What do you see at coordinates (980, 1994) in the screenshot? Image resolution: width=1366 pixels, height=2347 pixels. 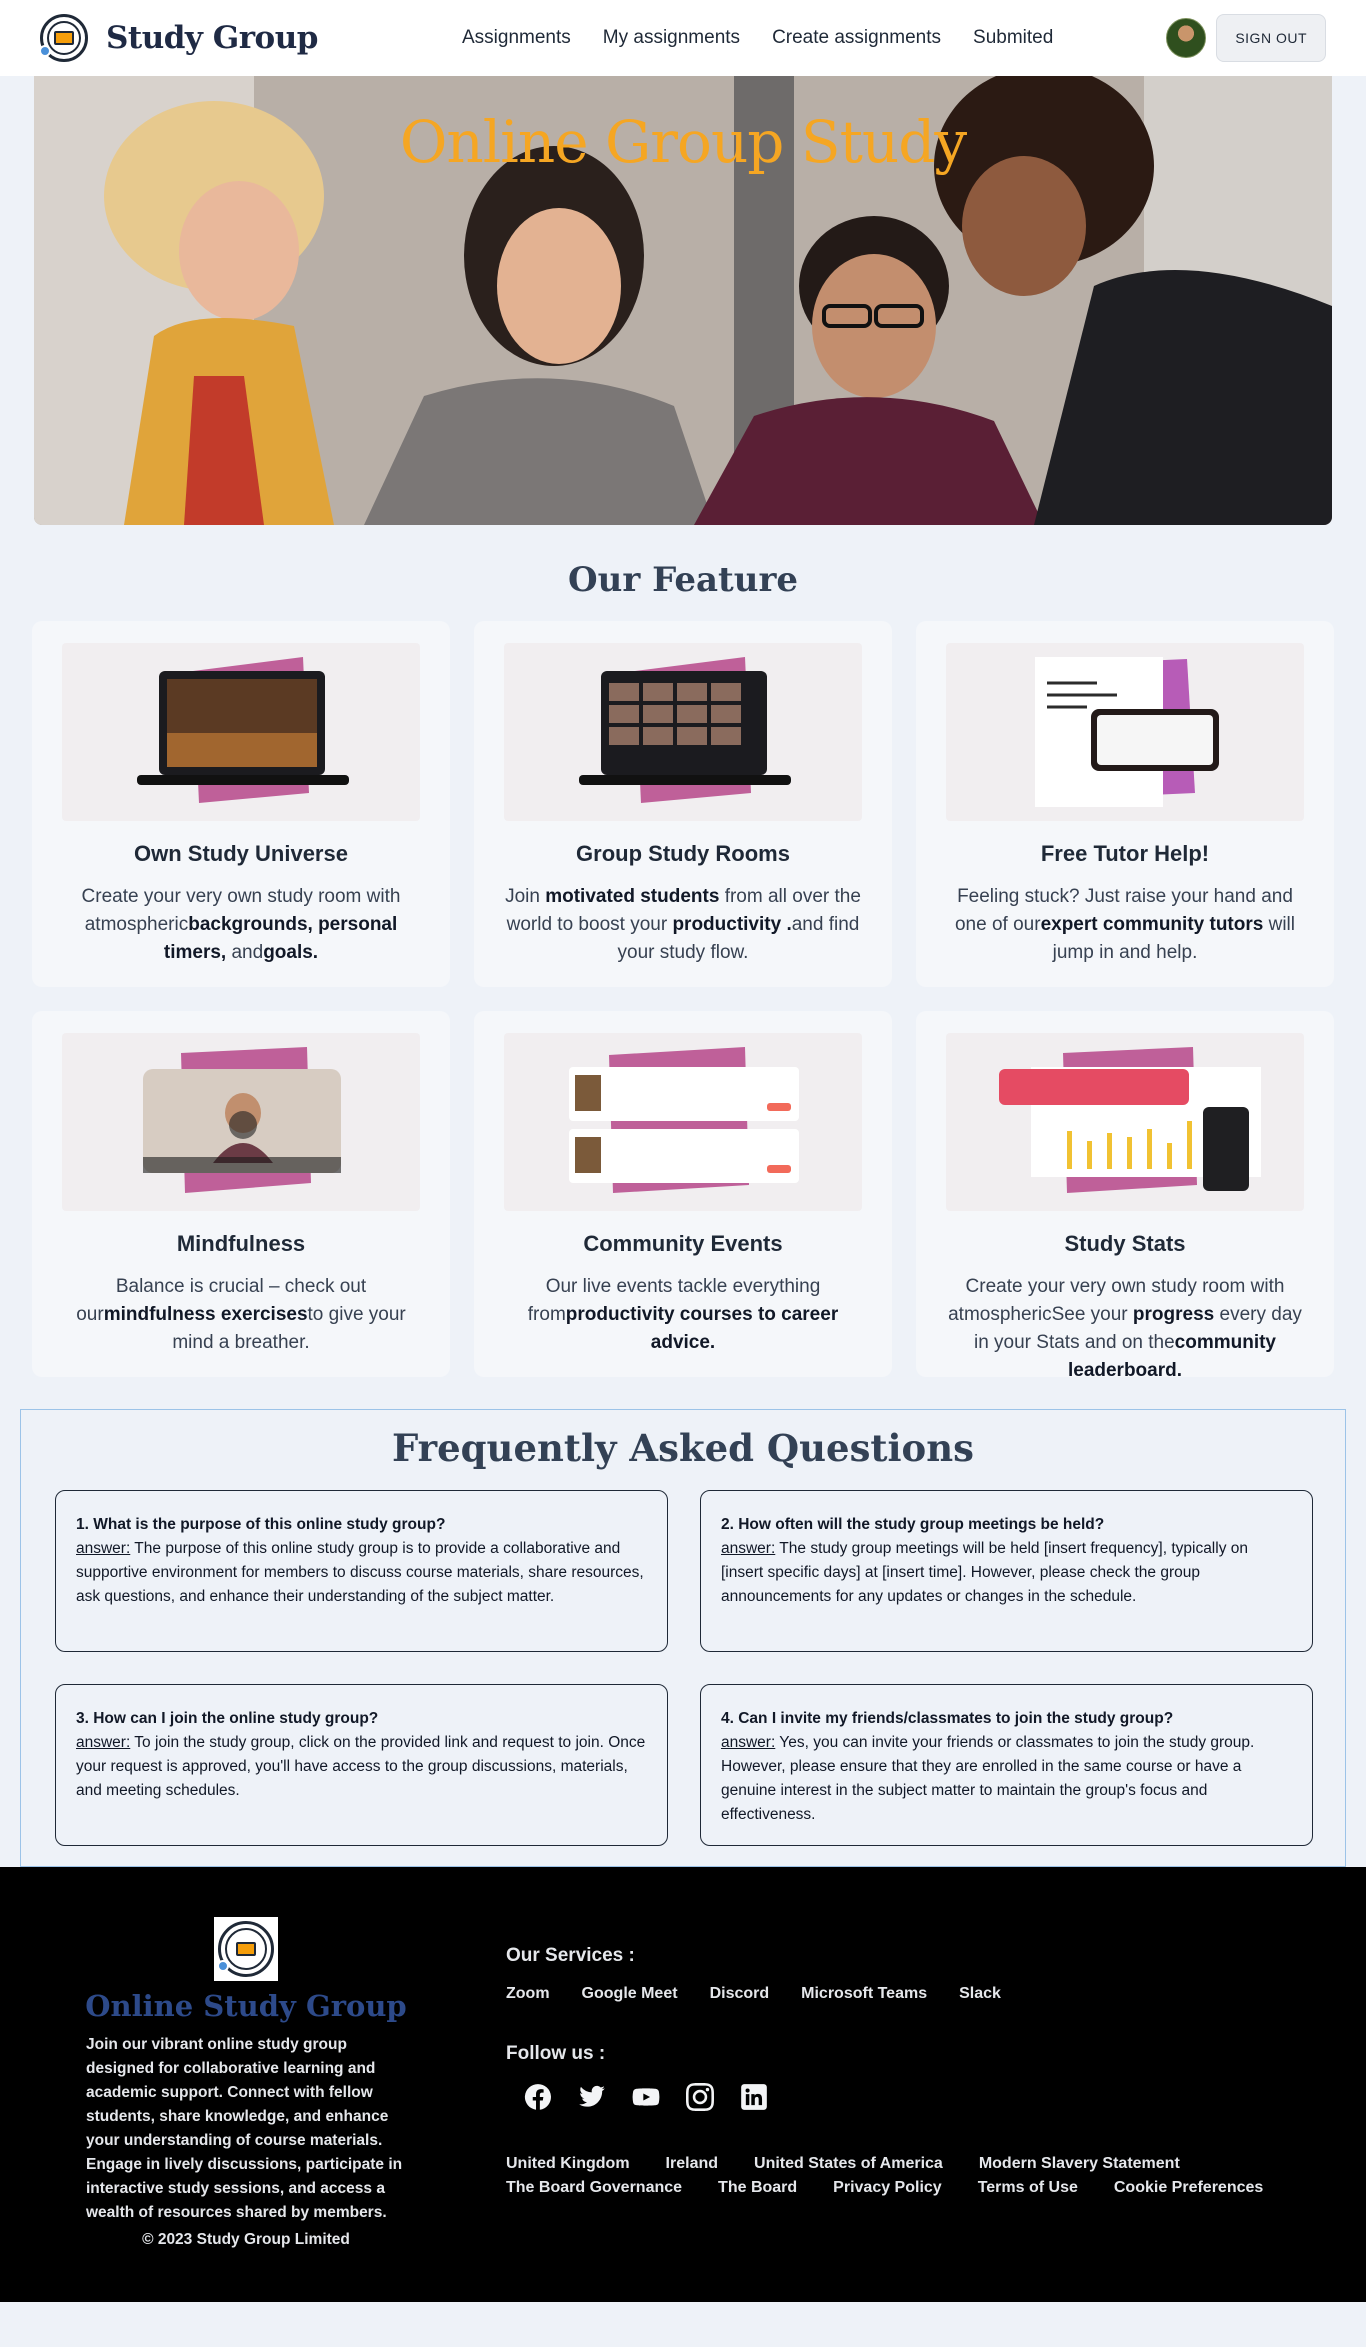 I see `service-link-slack: Slack` at bounding box center [980, 1994].